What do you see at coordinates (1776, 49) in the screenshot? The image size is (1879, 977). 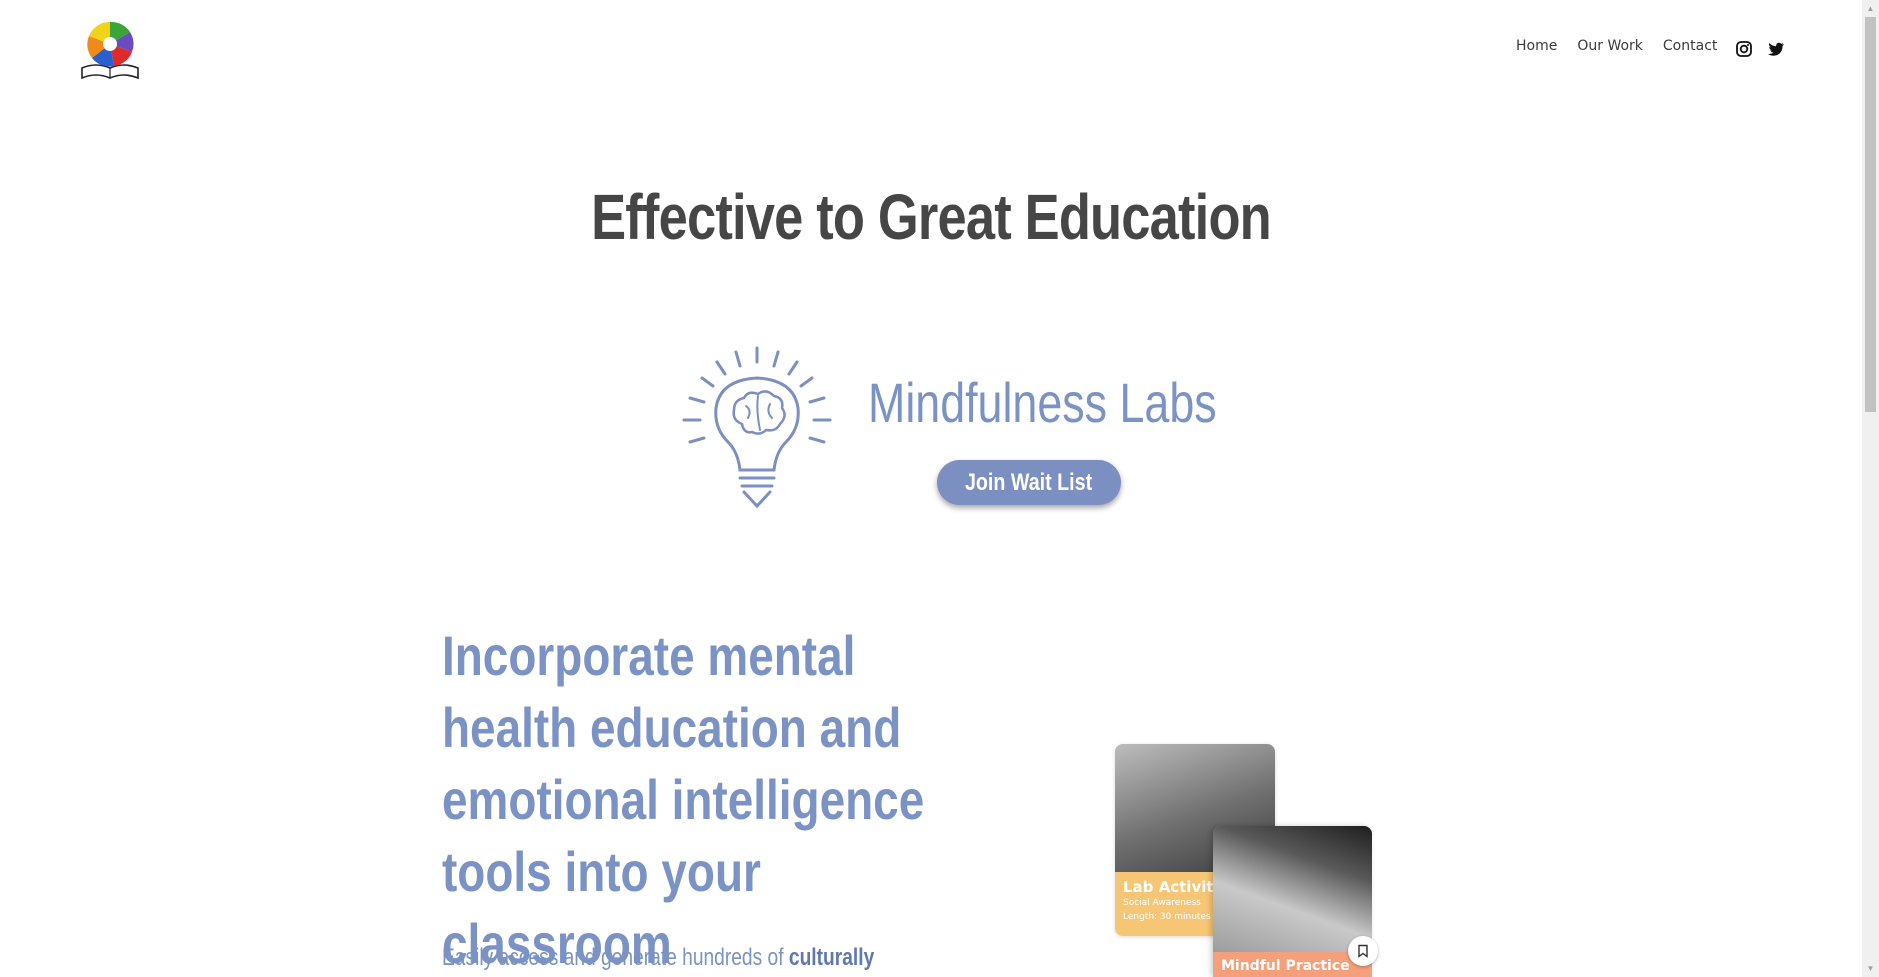 I see `twitter-icon` at bounding box center [1776, 49].